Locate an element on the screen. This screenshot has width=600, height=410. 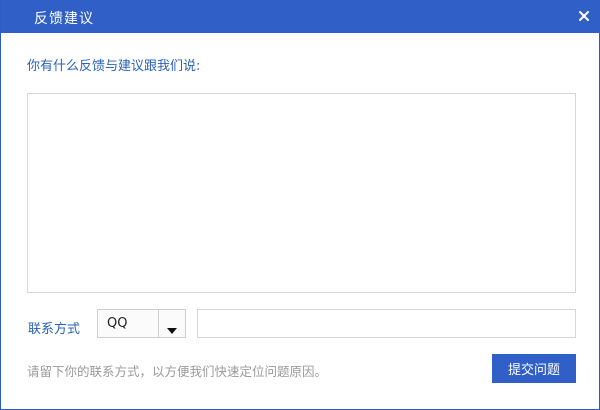
contact-type-value: QQ is located at coordinates (117, 323).